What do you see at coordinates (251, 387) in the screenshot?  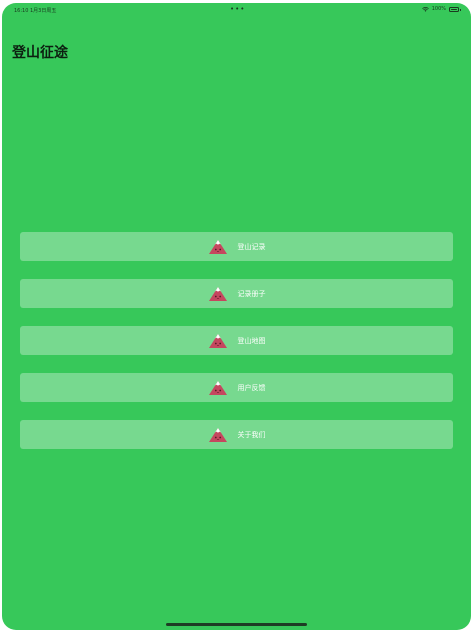 I see `menu-item-label: 用户反馈` at bounding box center [251, 387].